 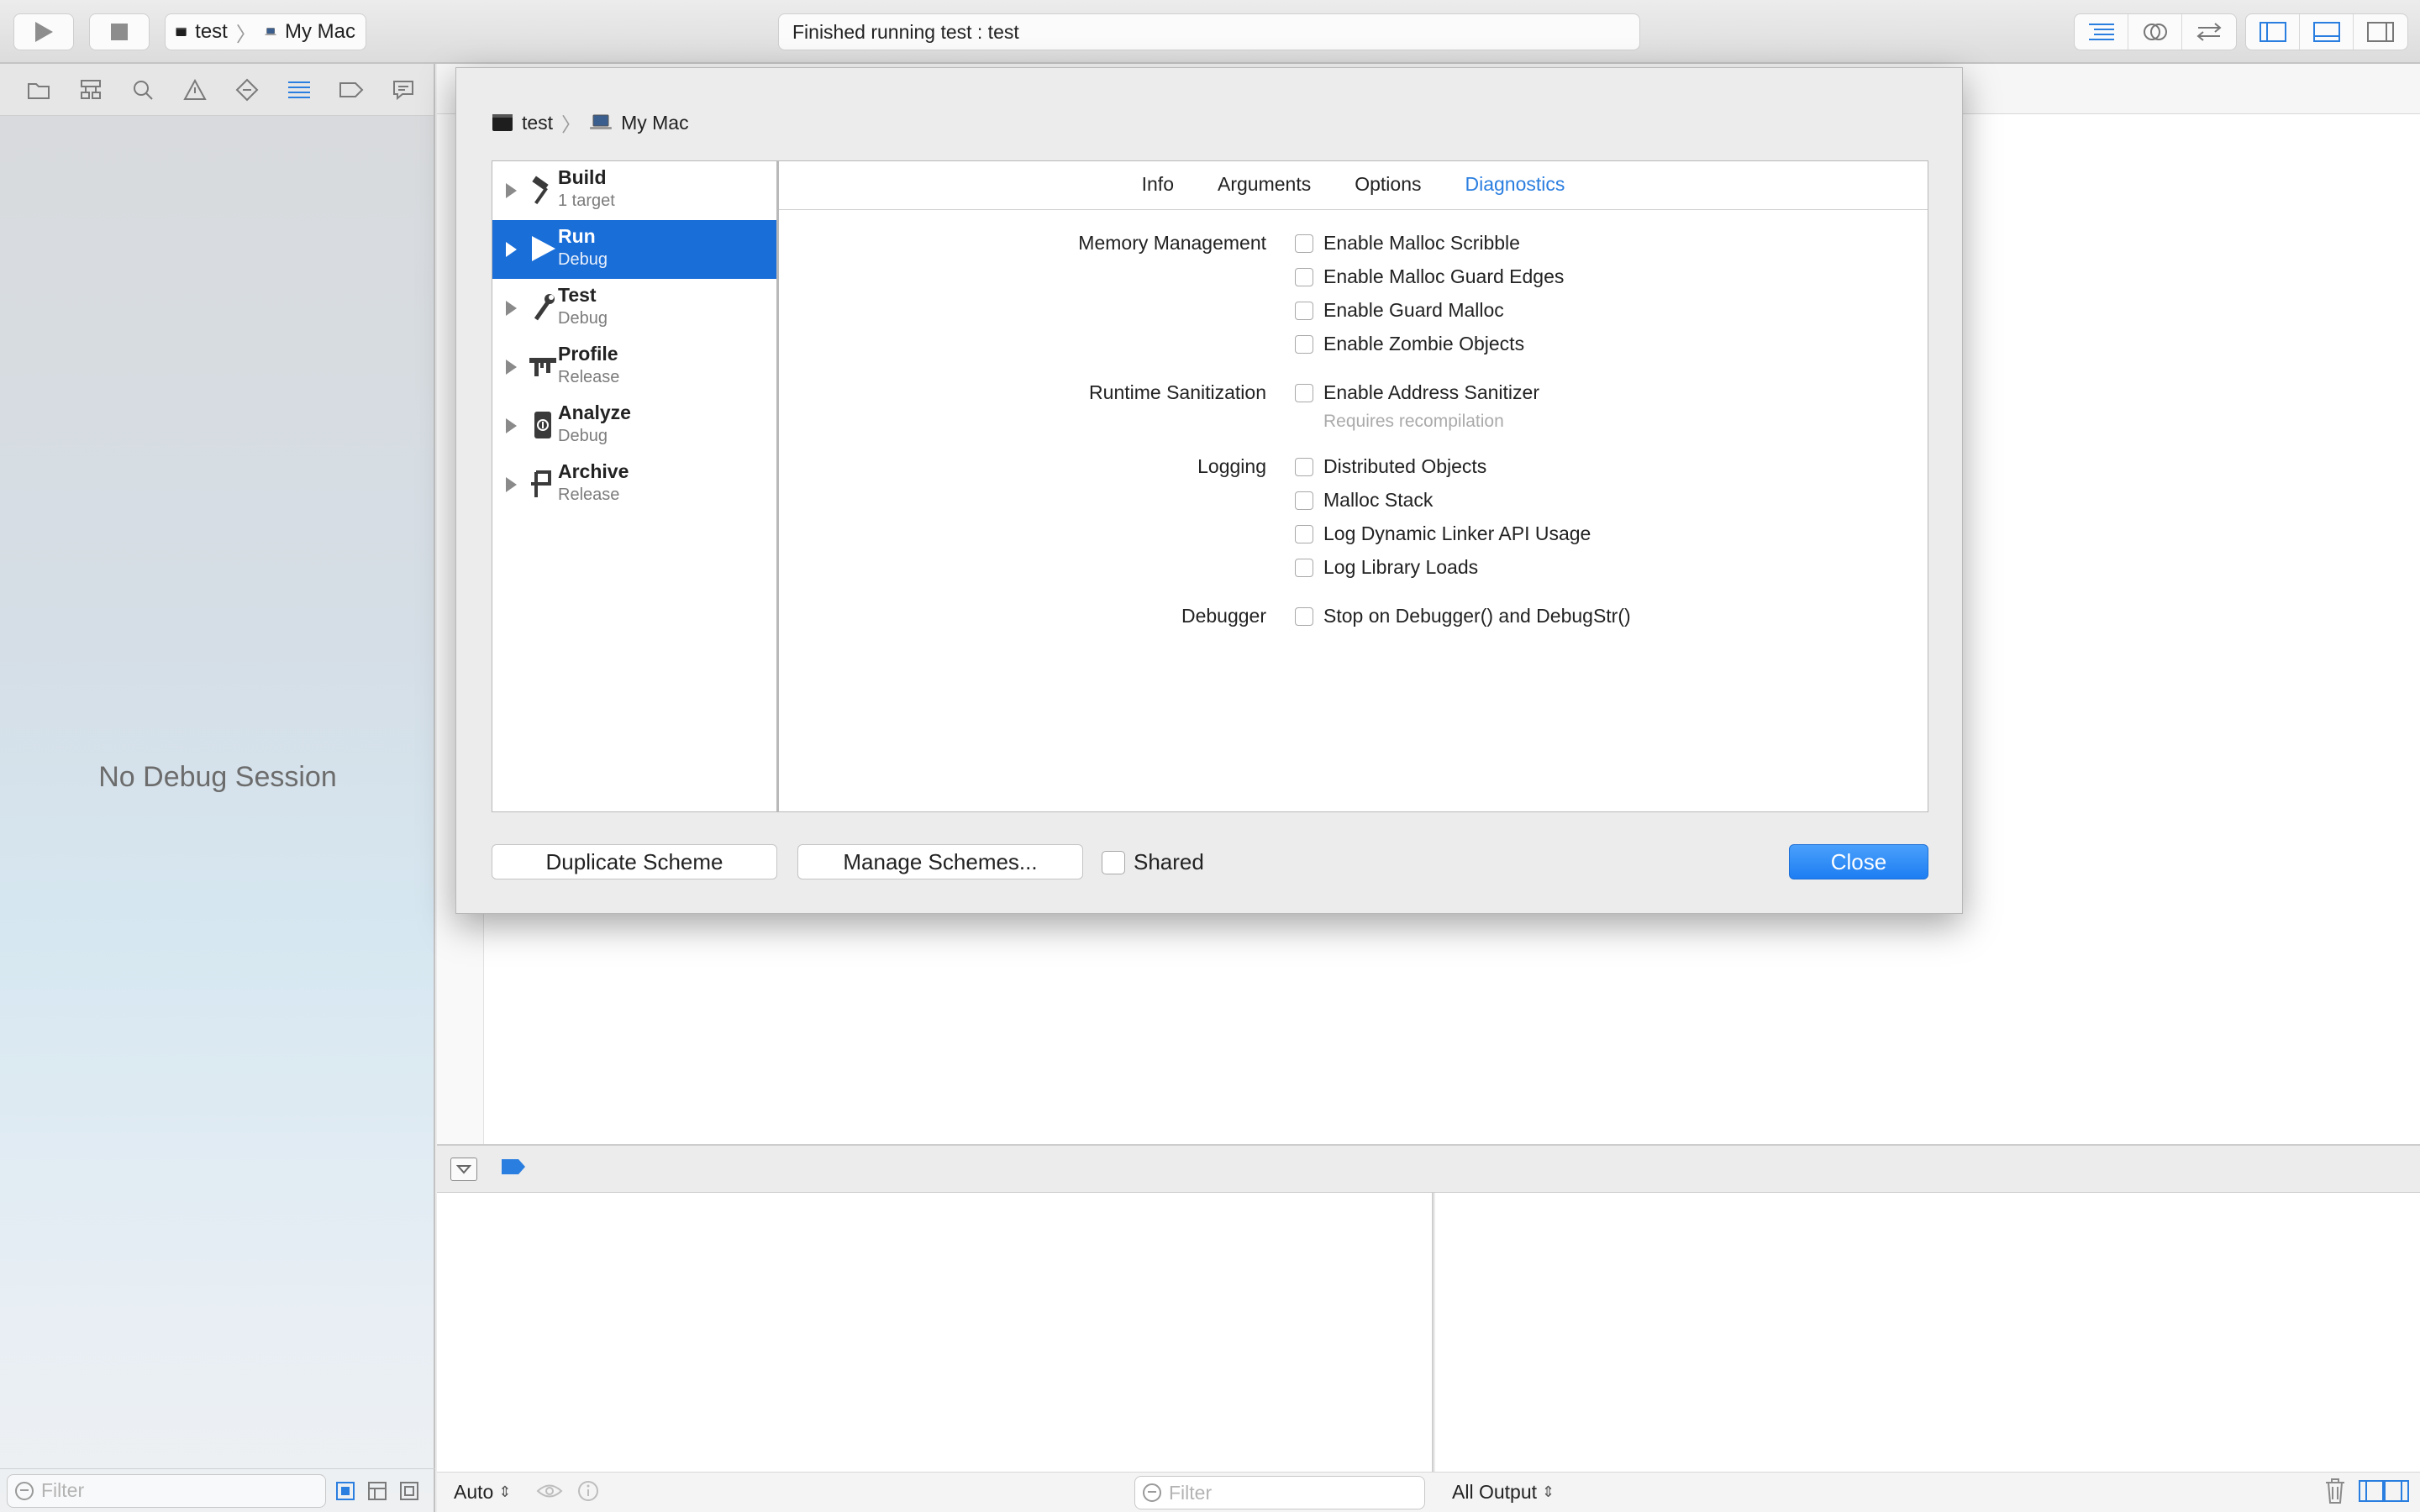 I want to click on scheme-action-run: Run Debug, so click(x=634, y=249).